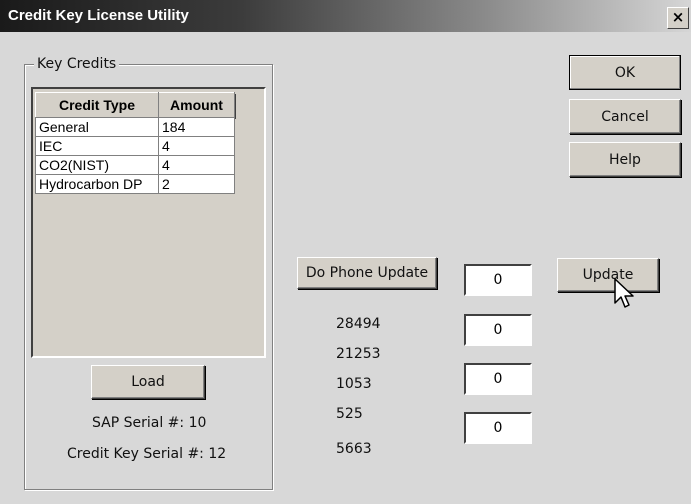 This screenshot has width=691, height=504. Describe the element at coordinates (625, 159) in the screenshot. I see `help-button: Help` at that location.